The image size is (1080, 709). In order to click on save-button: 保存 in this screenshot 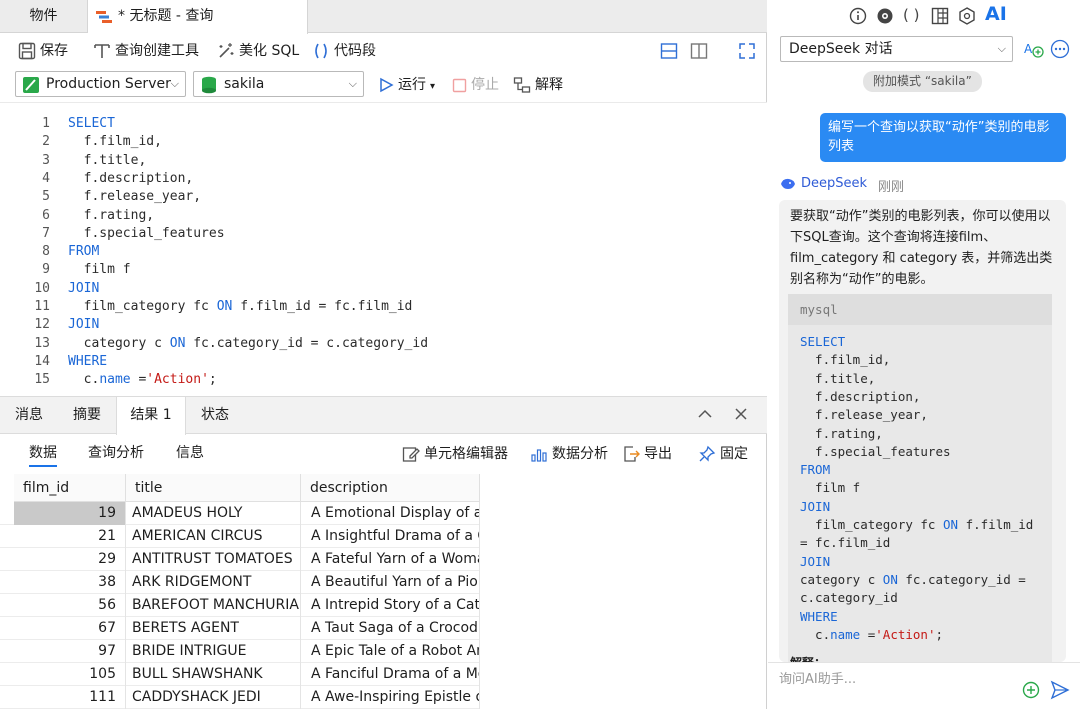, I will do `click(43, 51)`.